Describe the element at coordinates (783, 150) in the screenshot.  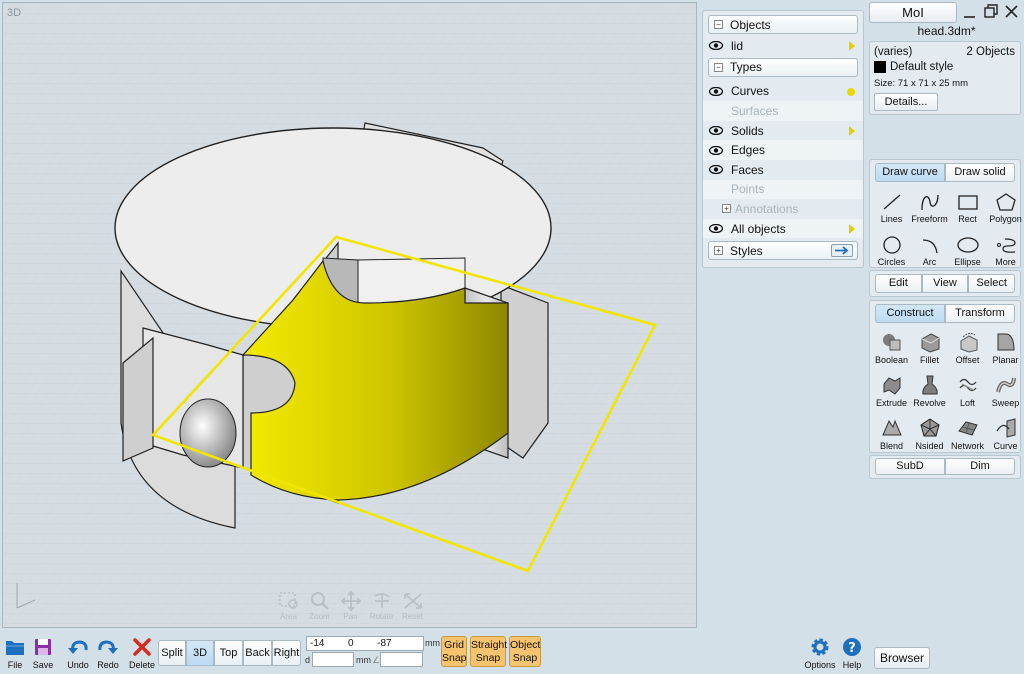
I see `type-row-edges: Edges` at that location.